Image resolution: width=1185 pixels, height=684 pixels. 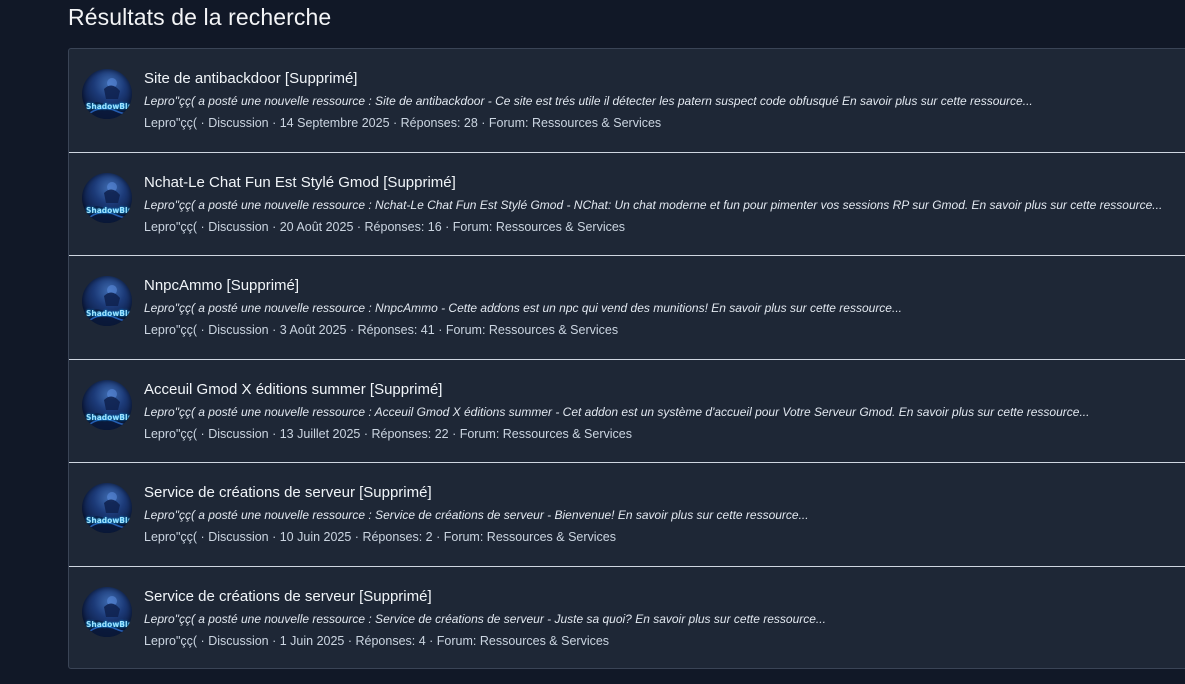 I want to click on result-replies: Réponses: 2, so click(x=397, y=537).